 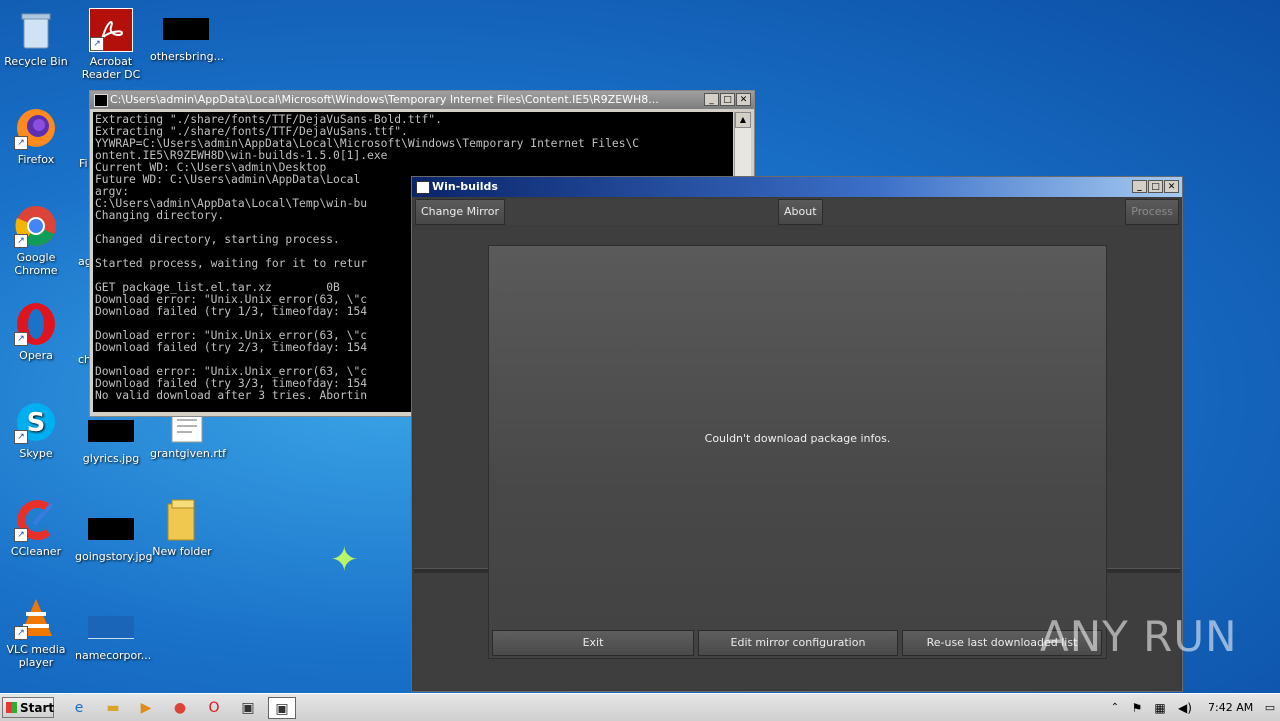 What do you see at coordinates (83, 163) in the screenshot?
I see `desktop-label-partial-fi: Fi` at bounding box center [83, 163].